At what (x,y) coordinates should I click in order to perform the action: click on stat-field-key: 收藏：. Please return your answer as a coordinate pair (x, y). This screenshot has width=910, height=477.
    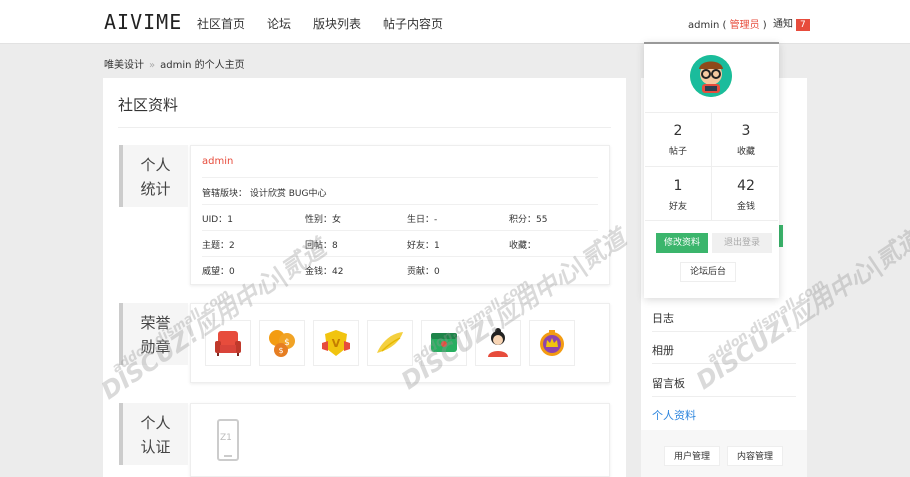
    Looking at the image, I should click on (523, 246).